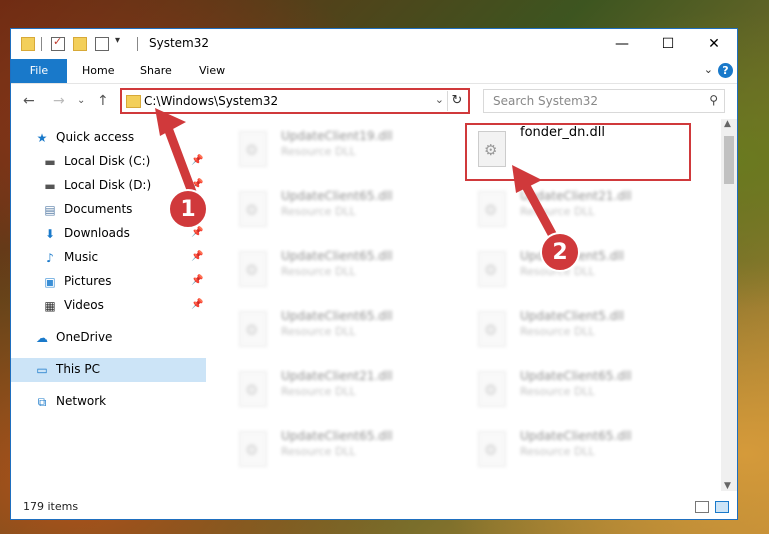  What do you see at coordinates (188, 209) in the screenshot?
I see `step-badge-1: 1` at bounding box center [188, 209].